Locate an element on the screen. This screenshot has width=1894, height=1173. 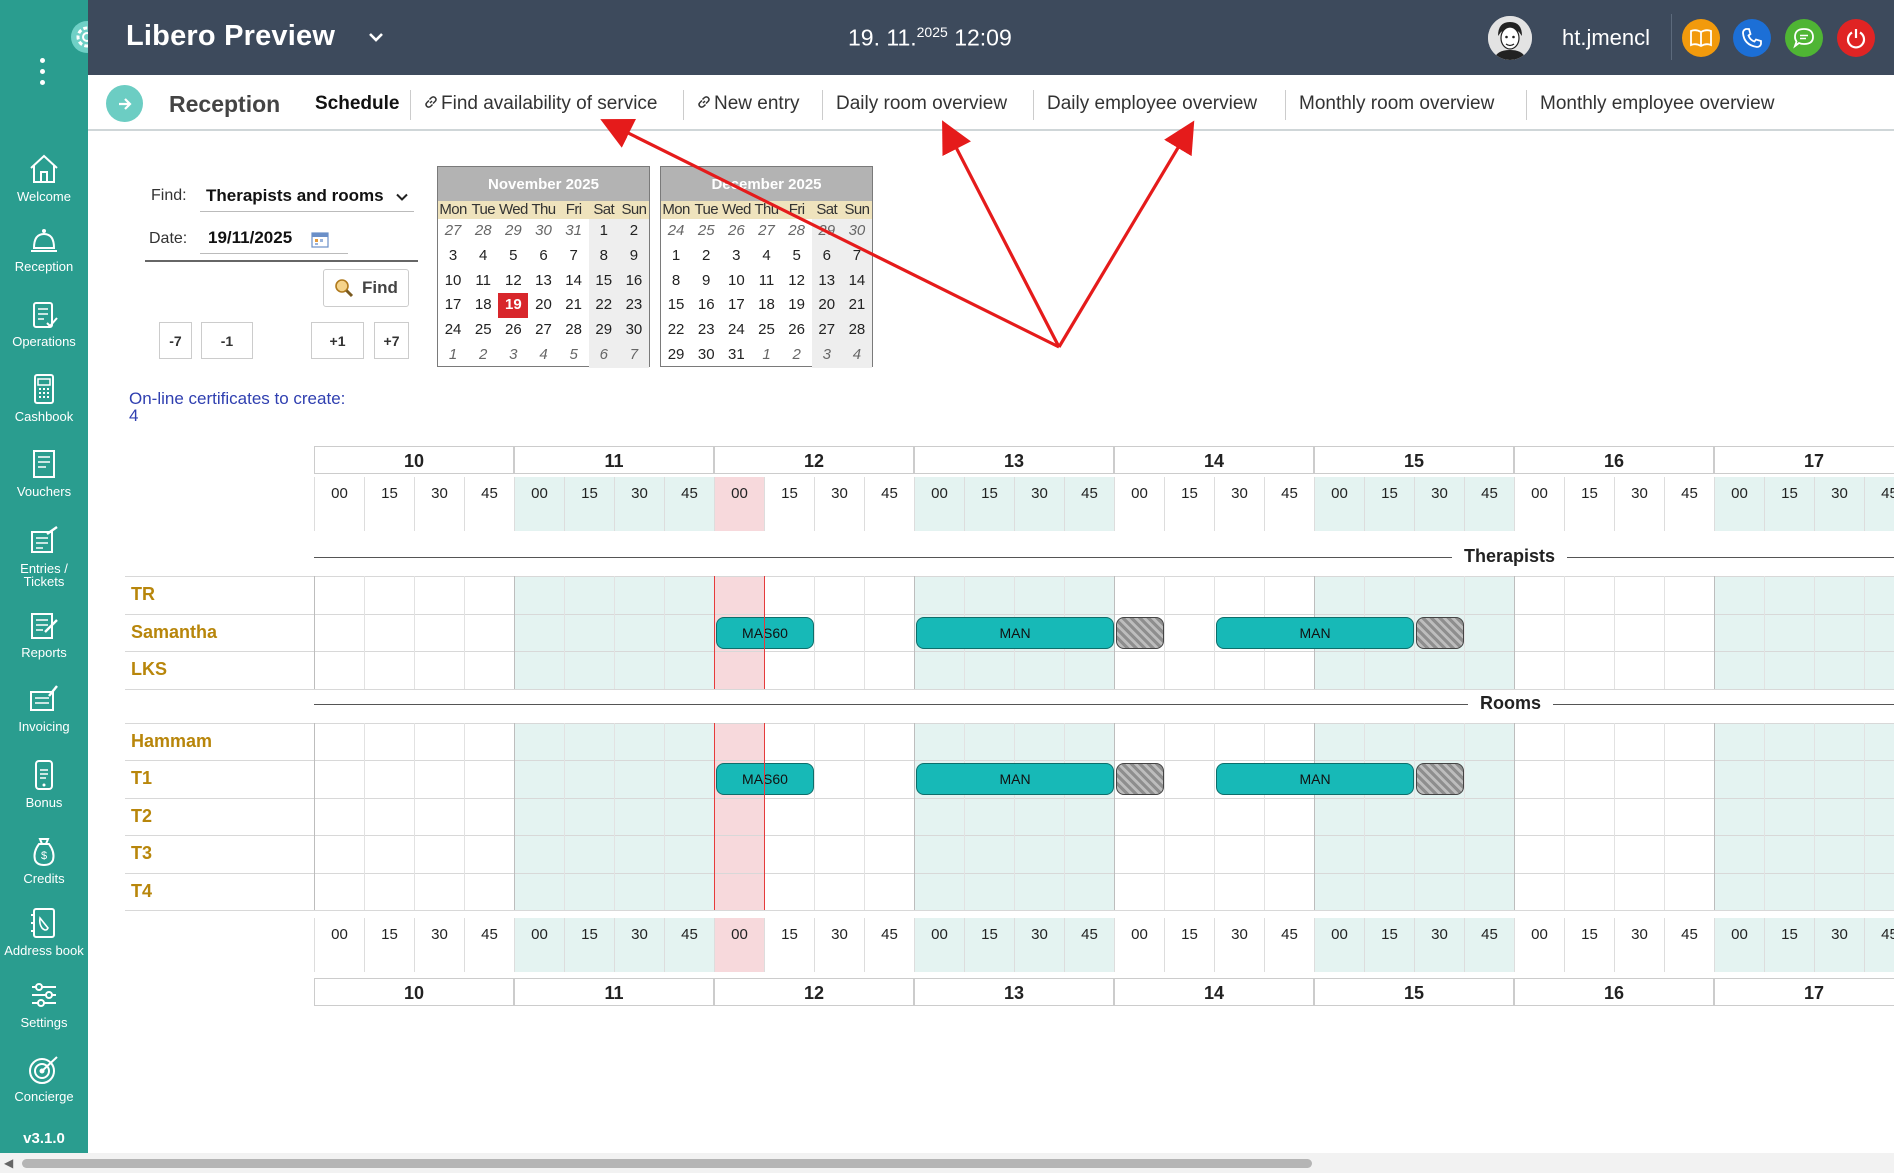
calendar-day: 31 is located at coordinates (736, 355).